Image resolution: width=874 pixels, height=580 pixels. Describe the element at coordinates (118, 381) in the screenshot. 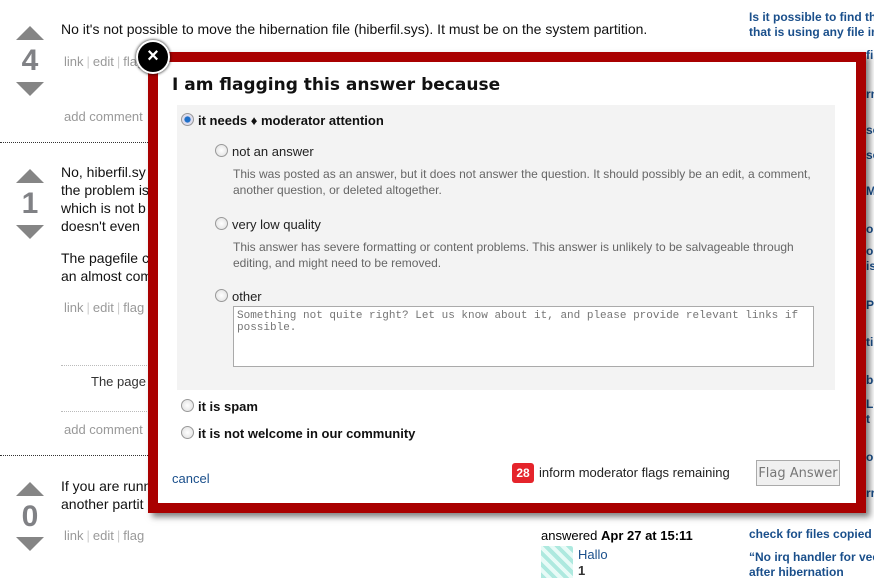

I see `comment-text: The page` at that location.